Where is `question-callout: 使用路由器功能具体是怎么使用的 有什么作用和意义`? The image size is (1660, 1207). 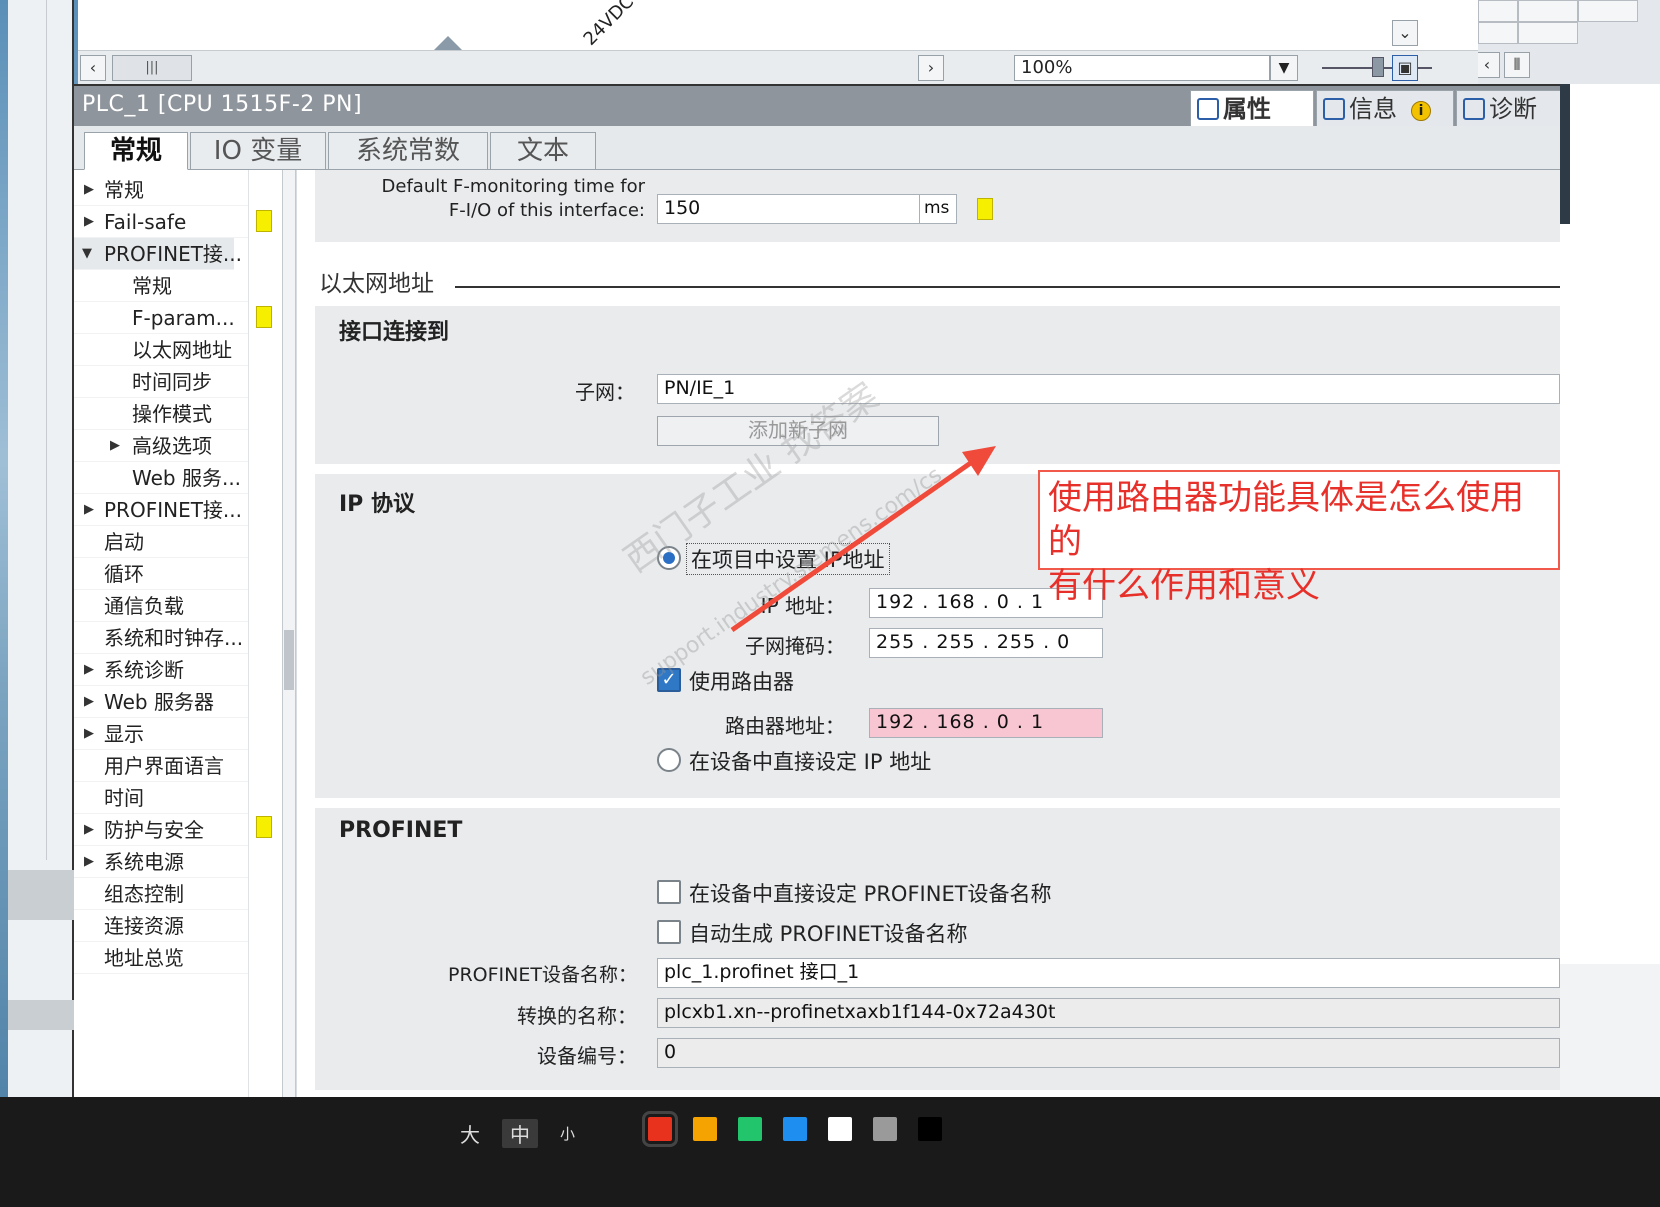 question-callout: 使用路由器功能具体是怎么使用的 有什么作用和意义 is located at coordinates (1299, 538).